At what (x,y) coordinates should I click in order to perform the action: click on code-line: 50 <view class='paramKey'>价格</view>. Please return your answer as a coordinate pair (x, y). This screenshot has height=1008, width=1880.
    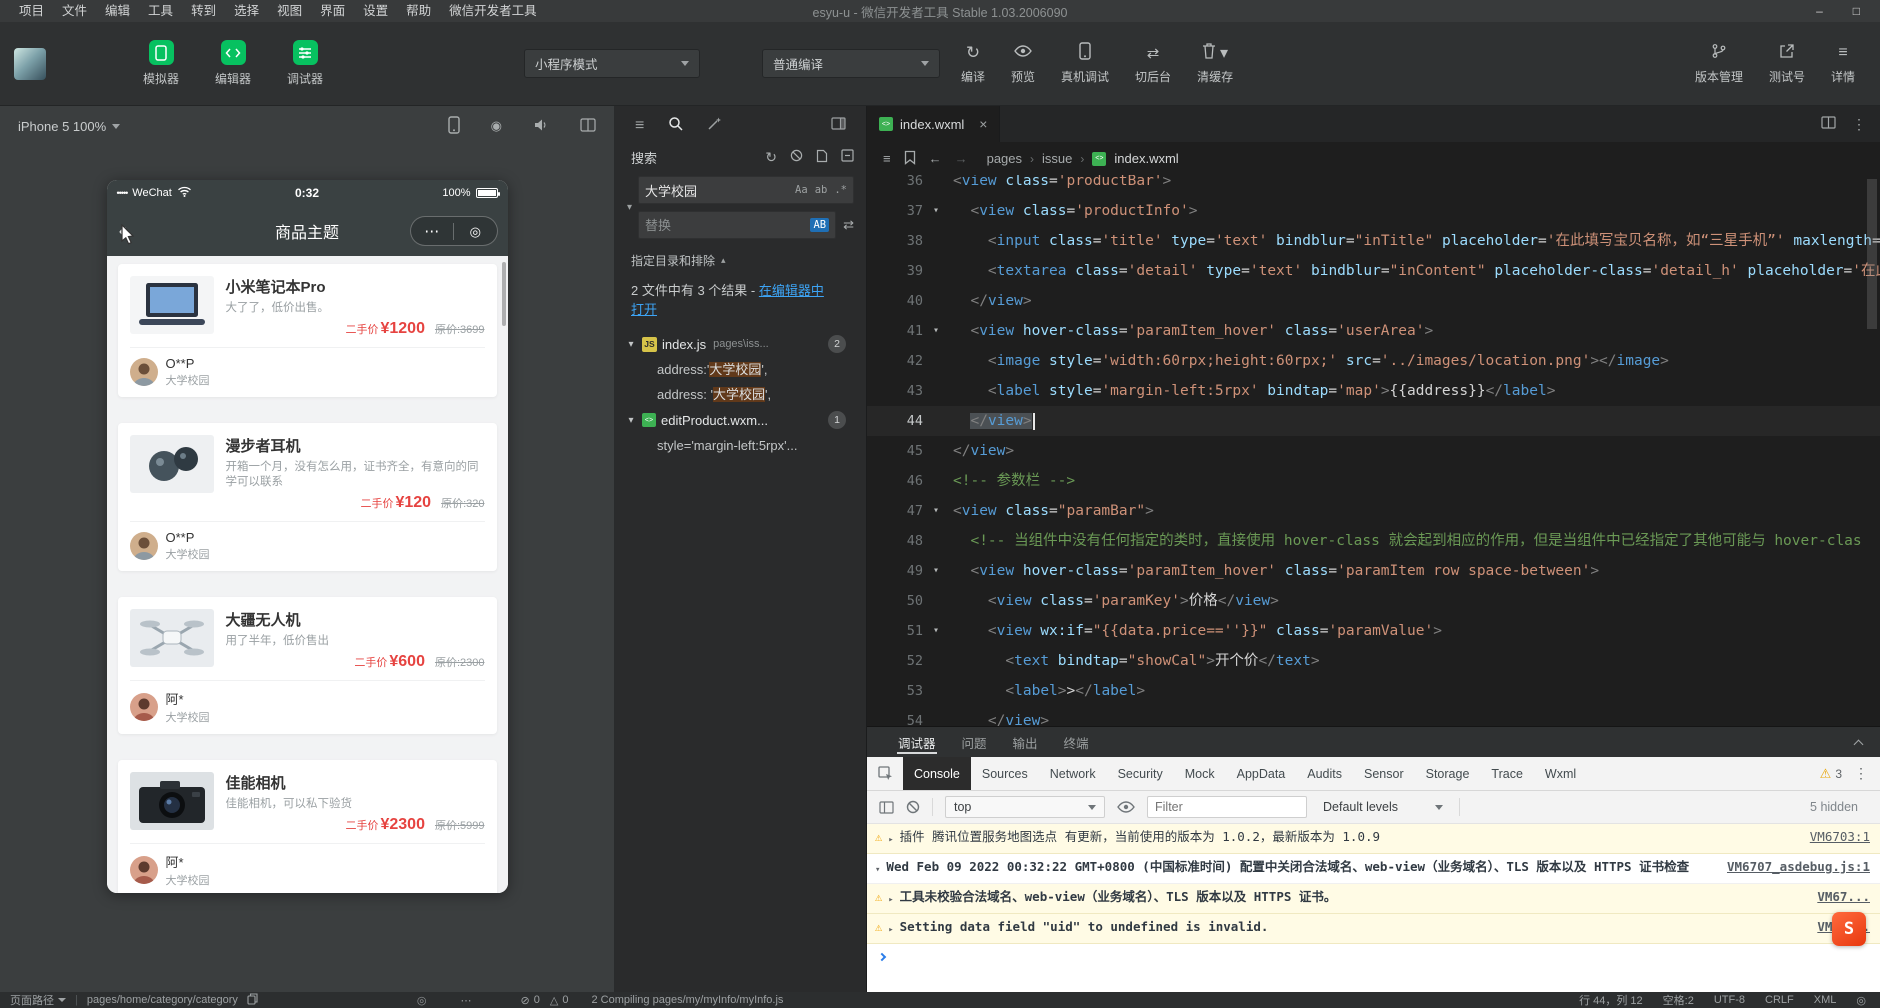
    Looking at the image, I should click on (1373, 601).